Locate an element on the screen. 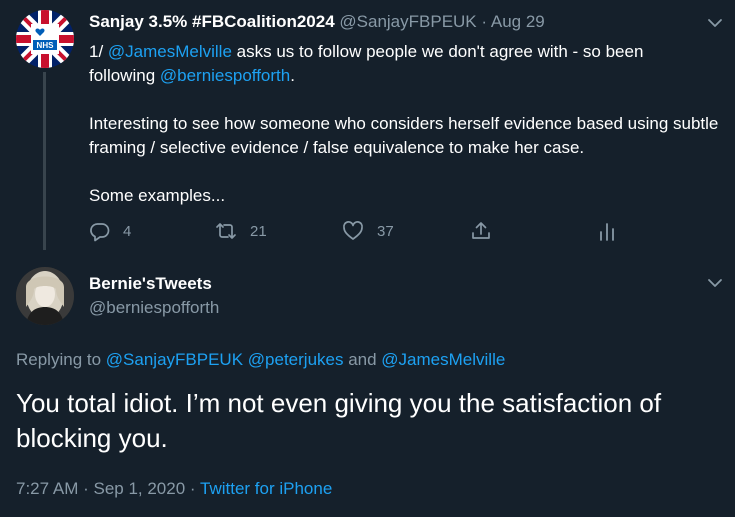  mention-link: @SanjayFBPEUK is located at coordinates (174, 359).